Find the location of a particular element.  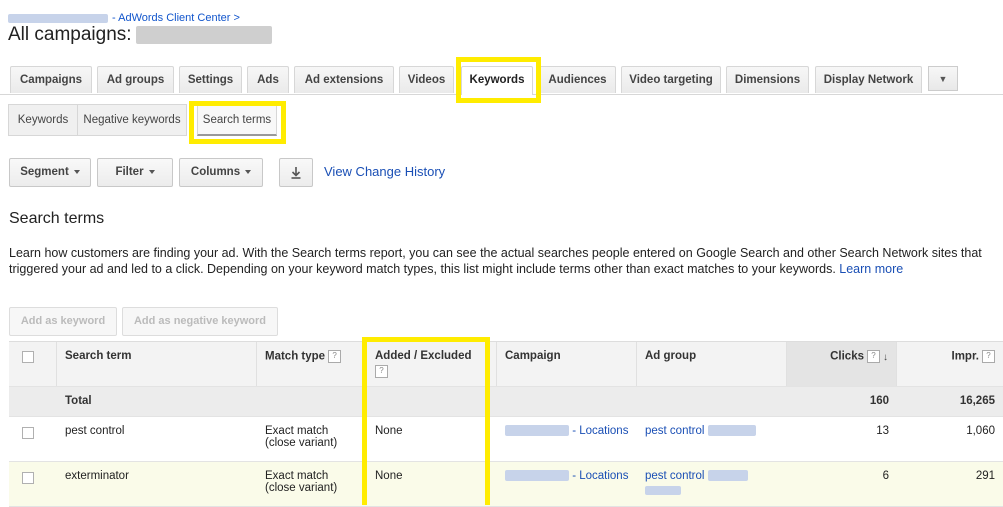

subtab-keywords: Keywords is located at coordinates (43, 120).